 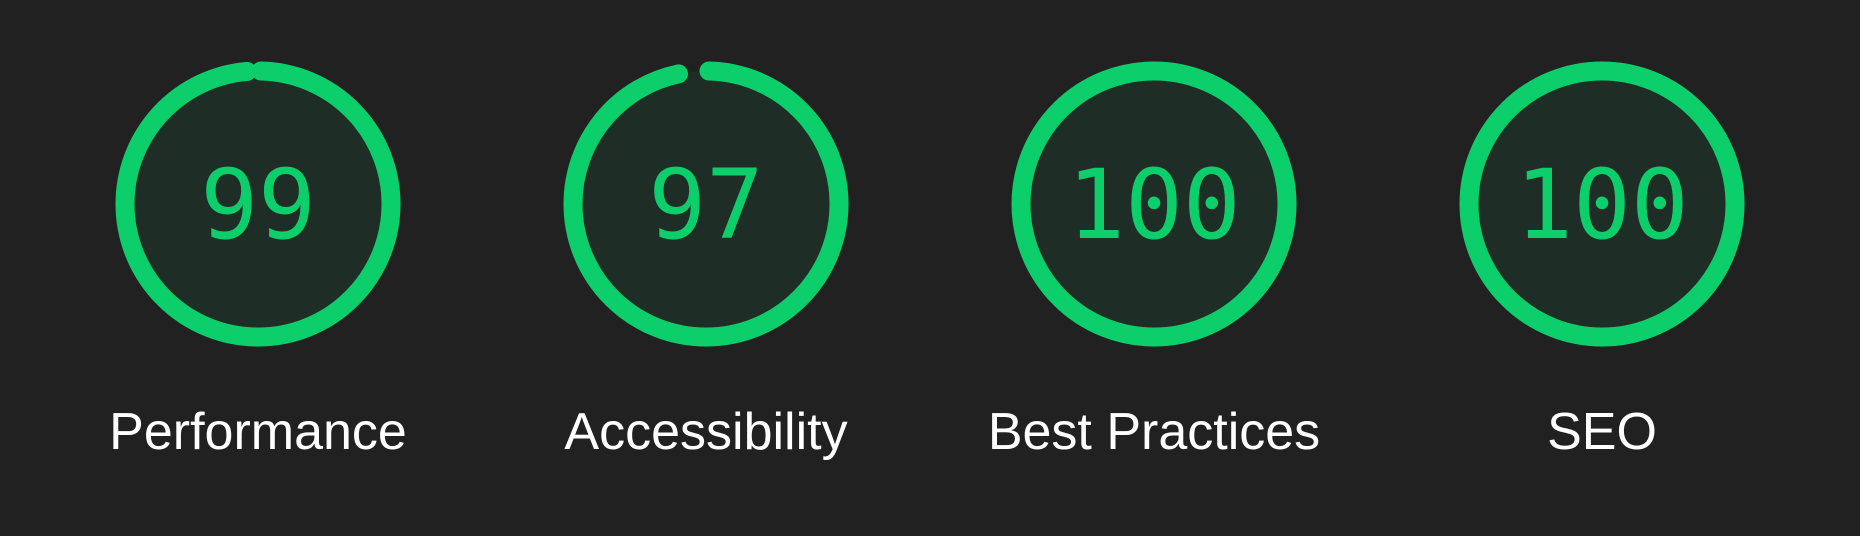 I want to click on gauge-score: 97, so click(x=706, y=205).